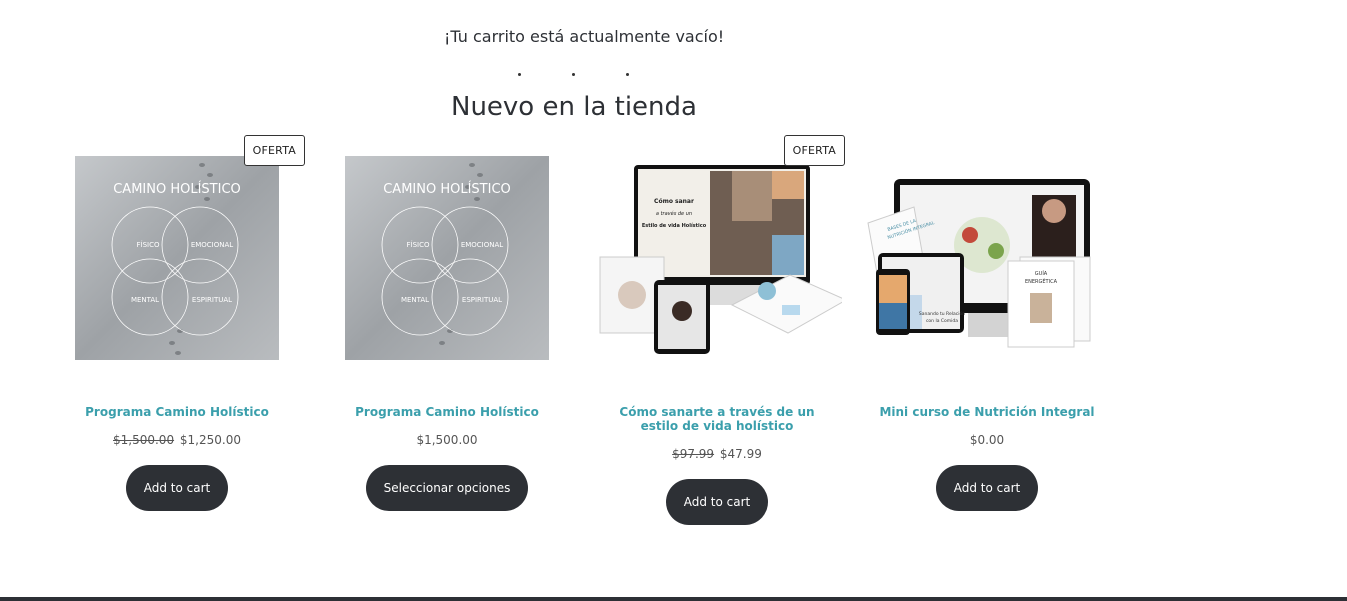 This screenshot has height=601, width=1347. Describe the element at coordinates (1041, 273) in the screenshot. I see `svg-text: GUÍA` at that location.